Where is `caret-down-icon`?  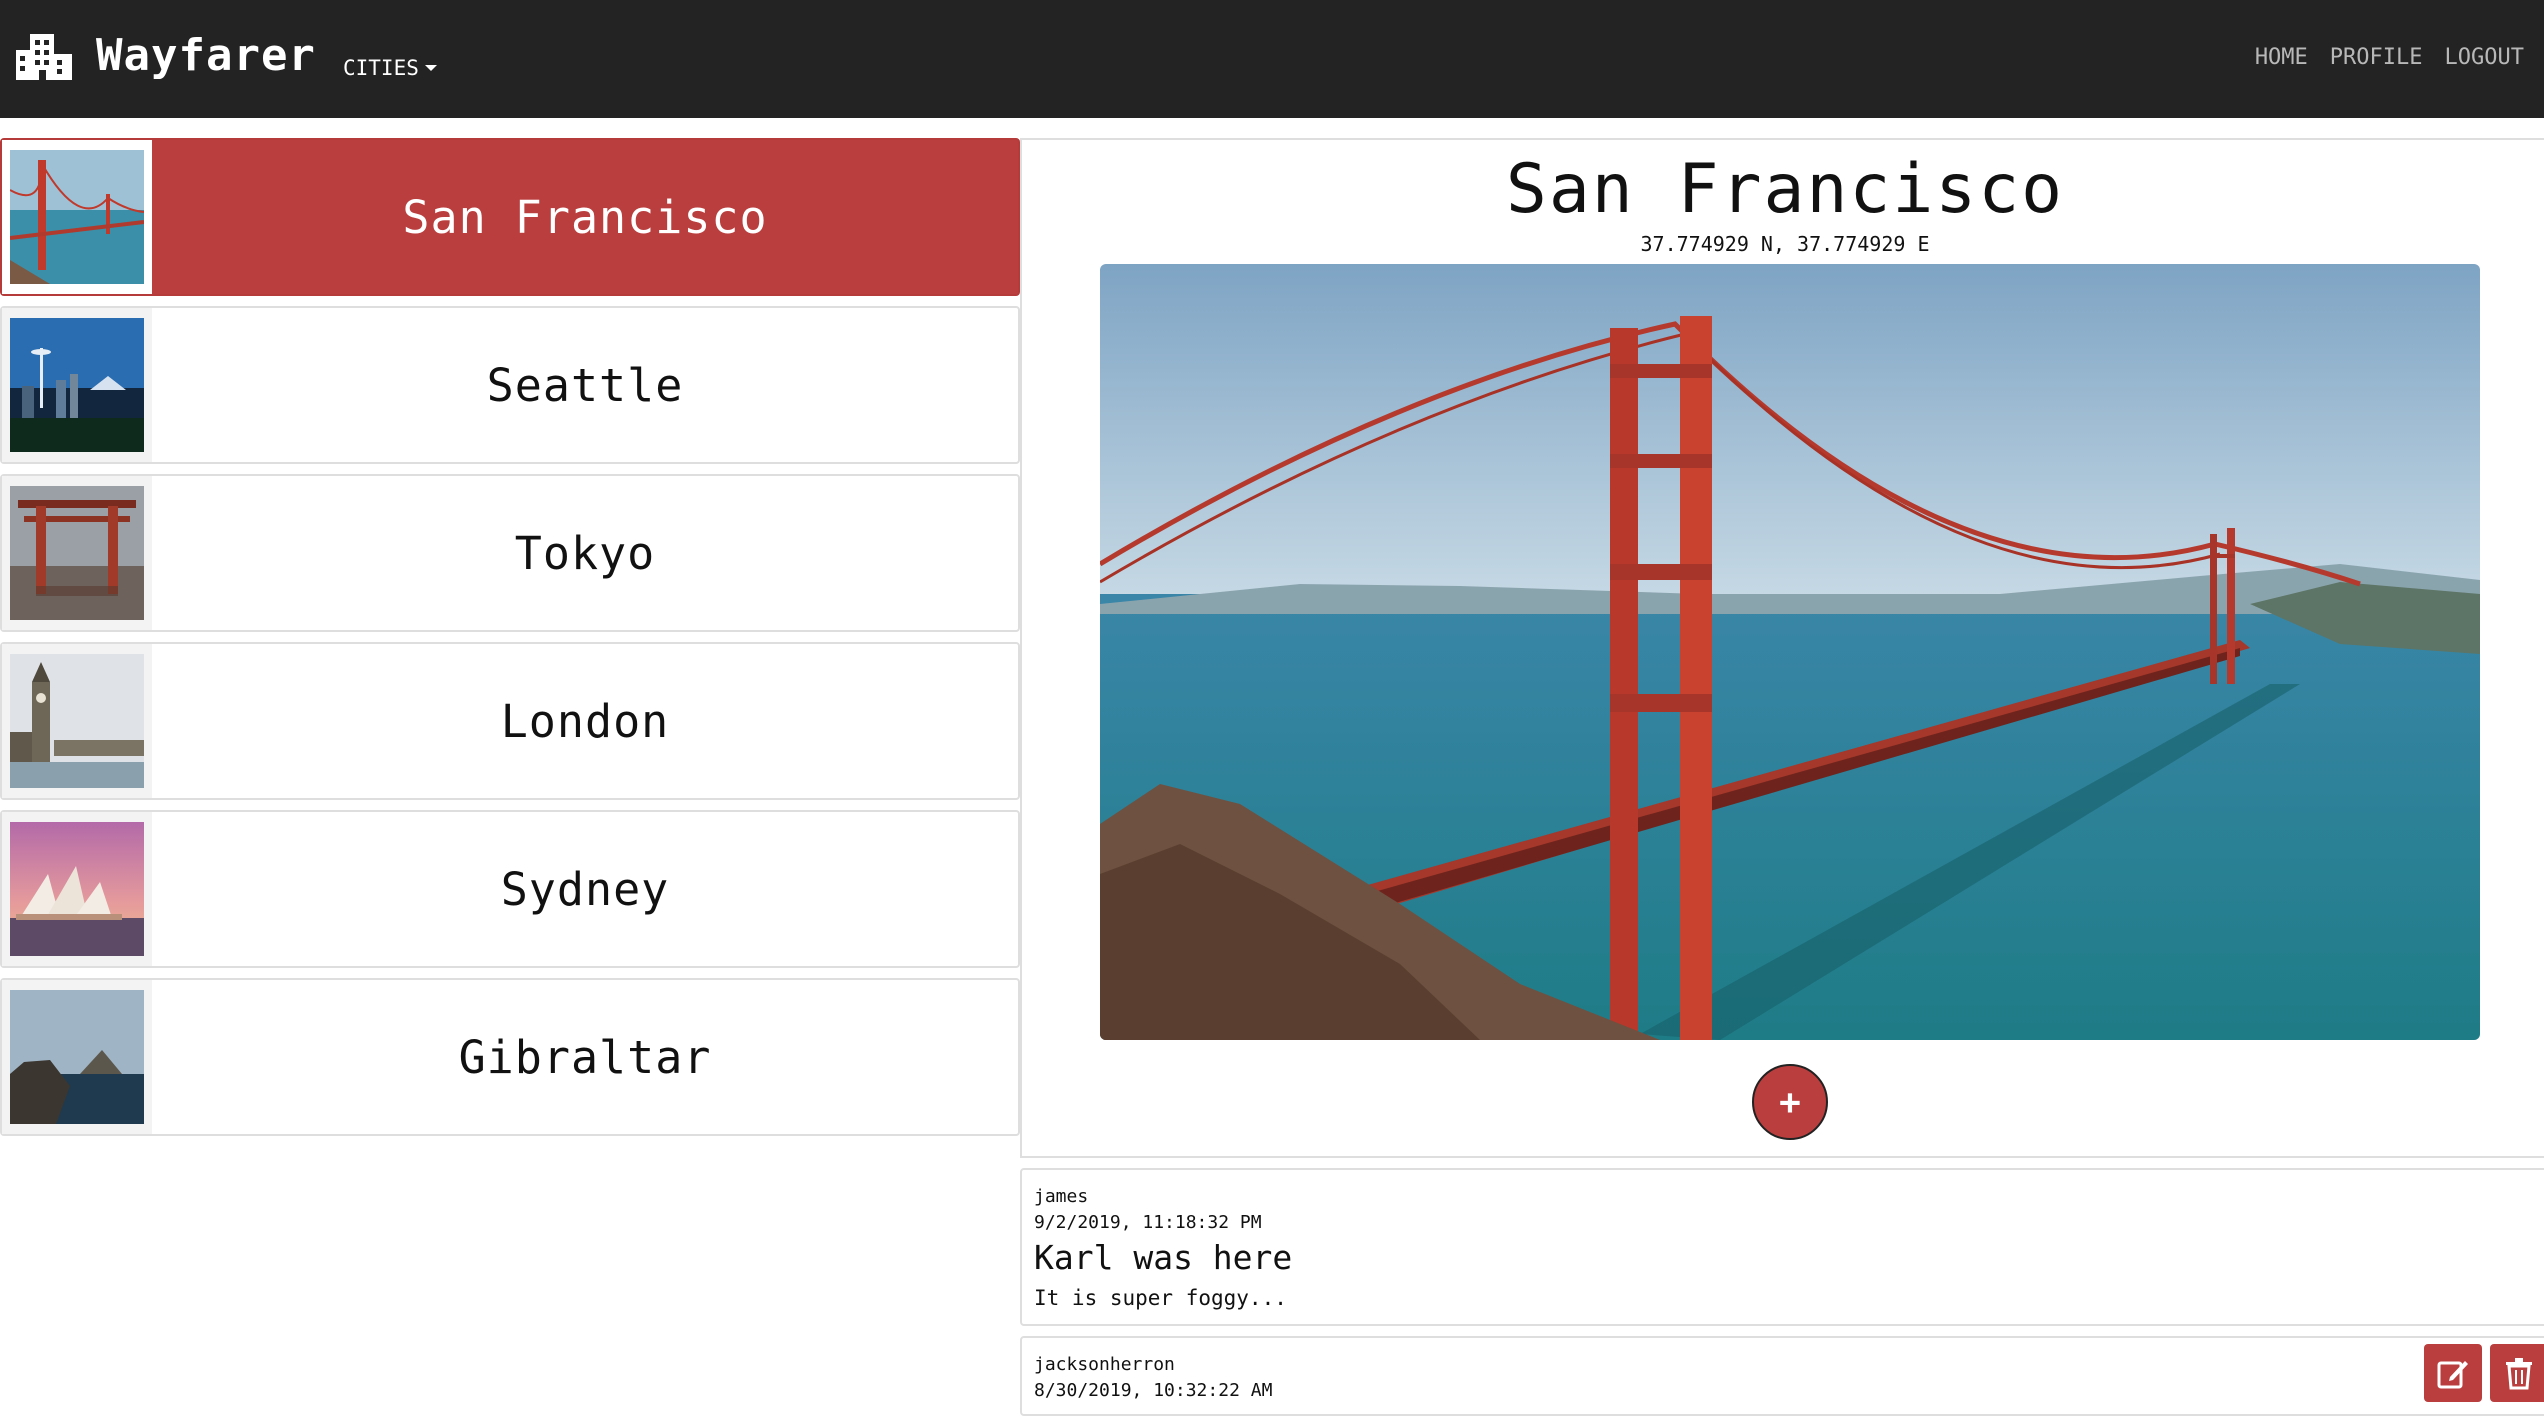 caret-down-icon is located at coordinates (430, 68).